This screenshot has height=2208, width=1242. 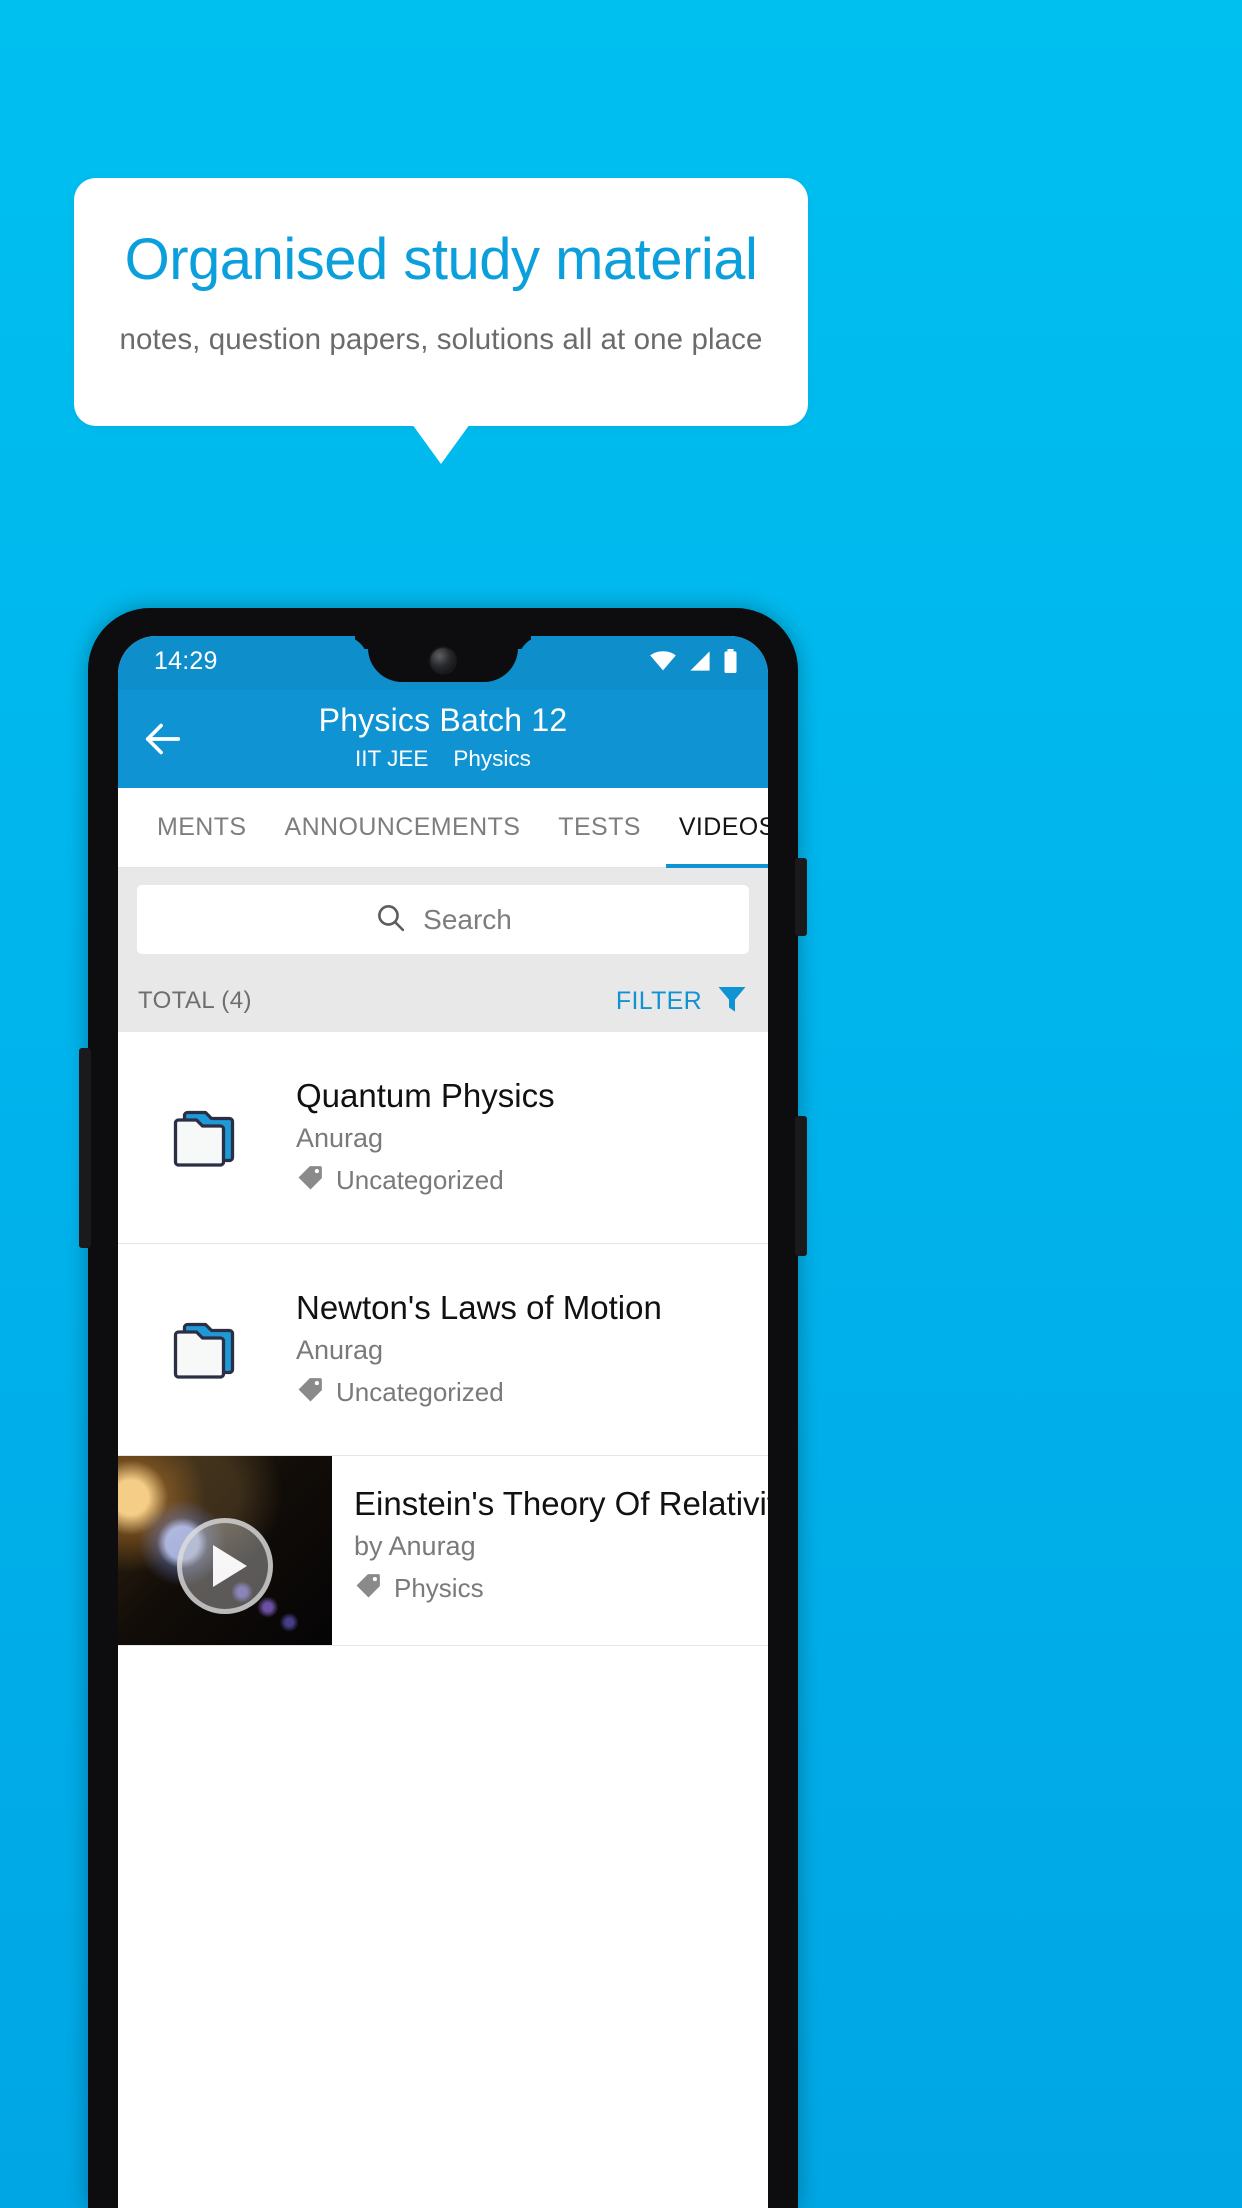 What do you see at coordinates (663, 663) in the screenshot?
I see `wifi-icon` at bounding box center [663, 663].